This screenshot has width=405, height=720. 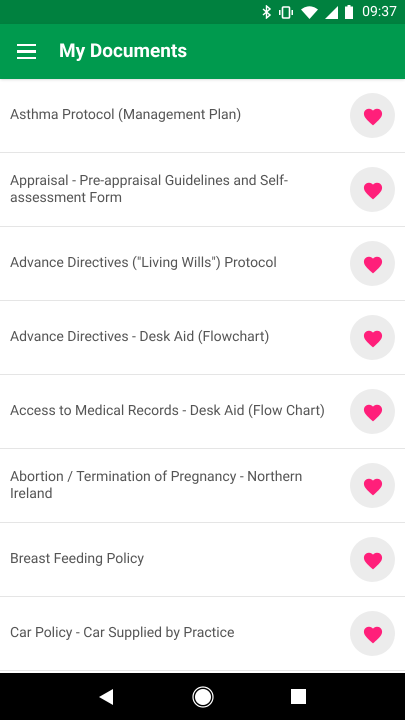 I want to click on bluetooth-icon, so click(x=267, y=12).